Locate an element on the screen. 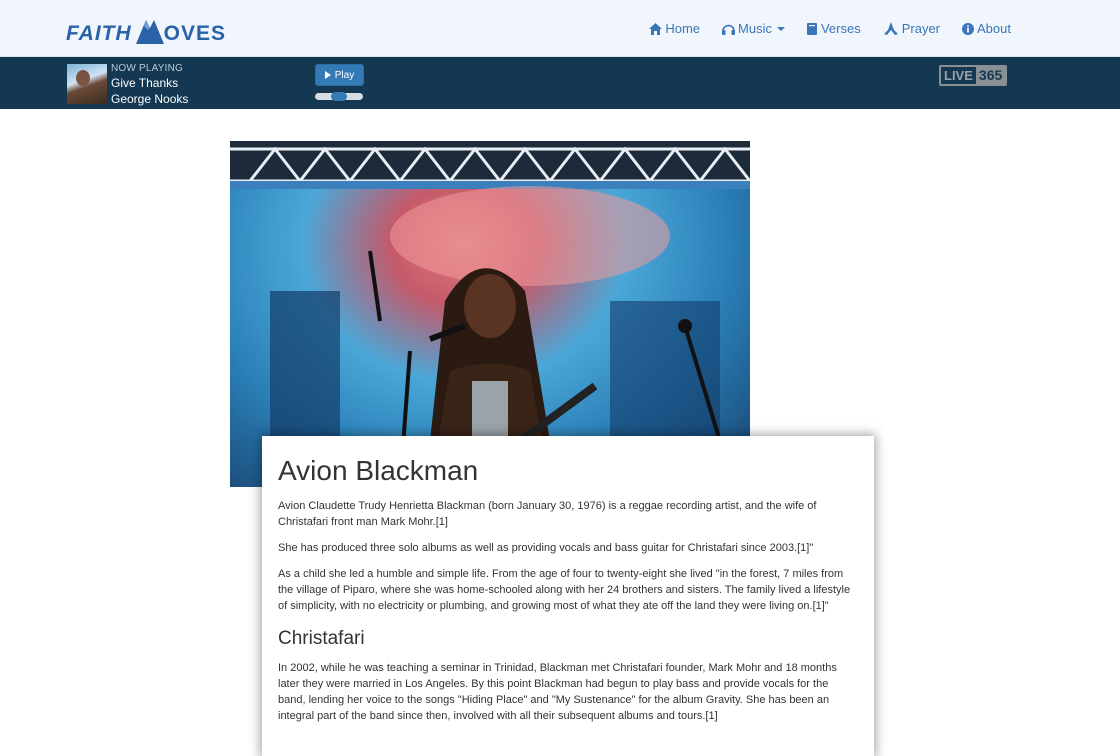  now-playing-artist: George Nooks is located at coordinates (150, 99).